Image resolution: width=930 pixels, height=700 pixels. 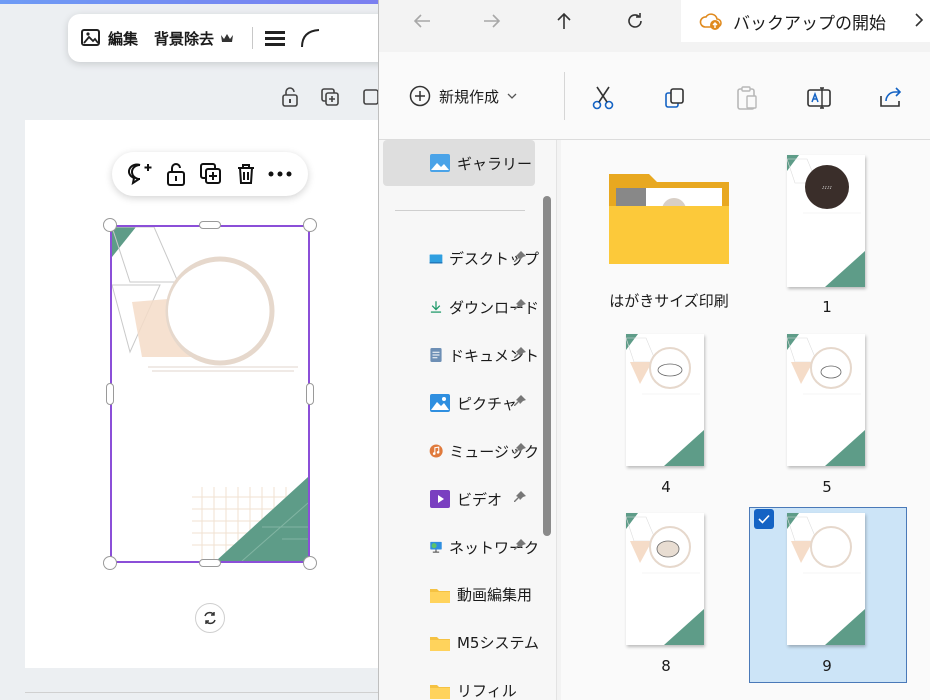 I want to click on more-options-icon, so click(x=280, y=174).